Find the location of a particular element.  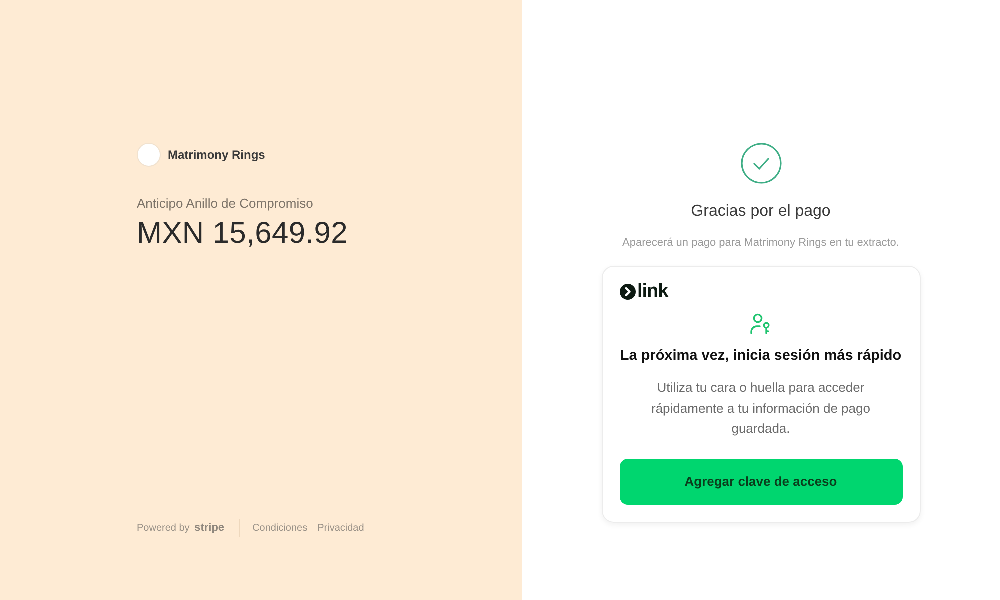

arrow-circle-icon is located at coordinates (628, 292).